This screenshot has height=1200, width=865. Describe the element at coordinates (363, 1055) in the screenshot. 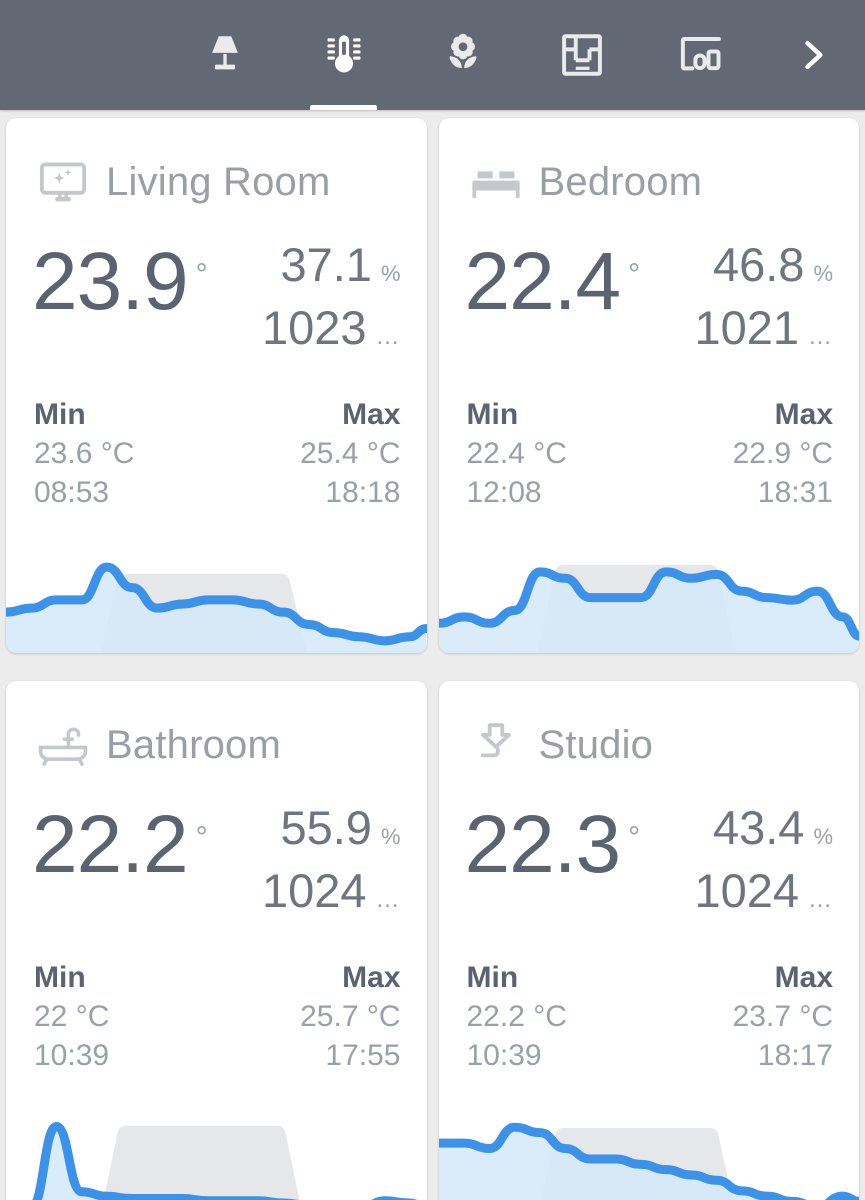

I see `max-time: 17:55` at that location.